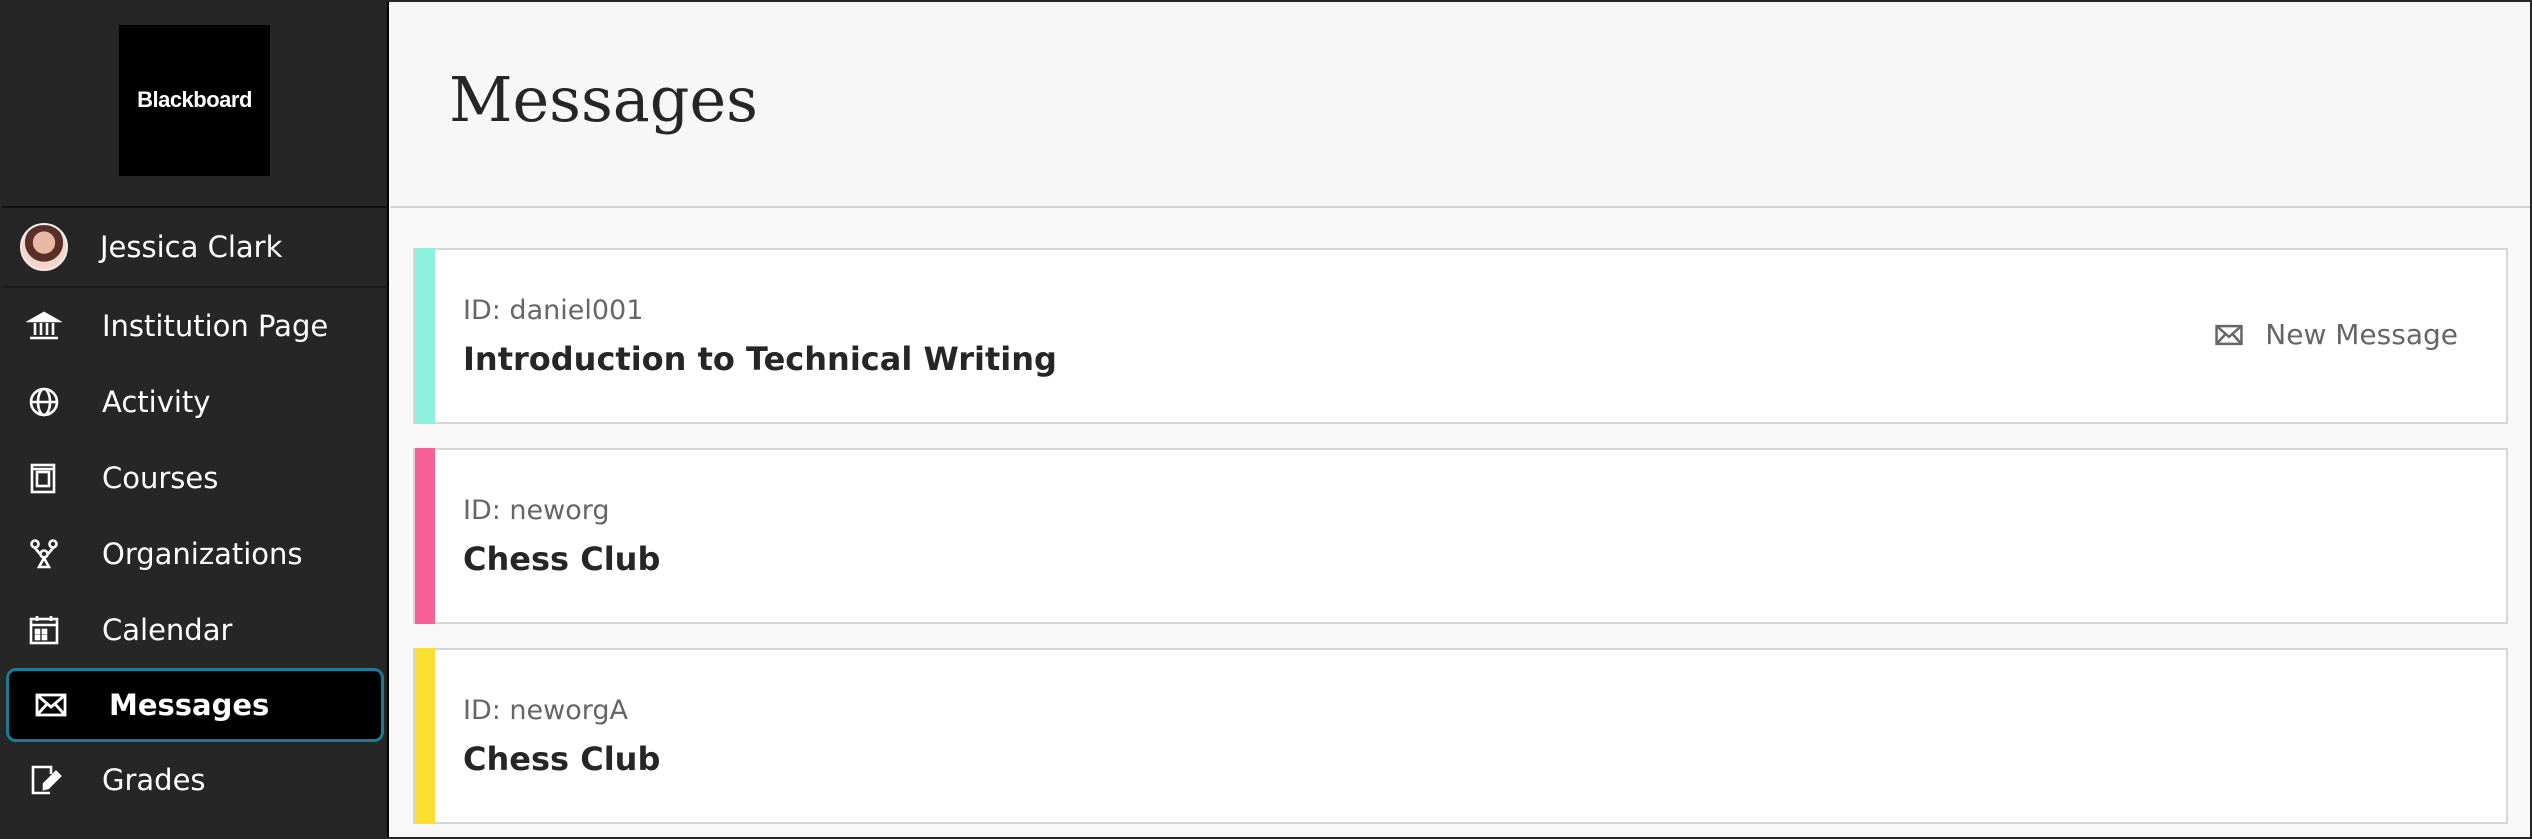 This screenshot has width=2532, height=839. I want to click on institution-icon, so click(44, 326).